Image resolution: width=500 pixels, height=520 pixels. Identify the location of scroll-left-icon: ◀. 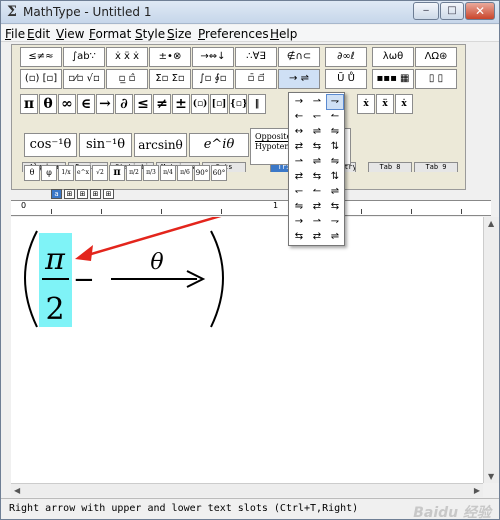
(17, 490).